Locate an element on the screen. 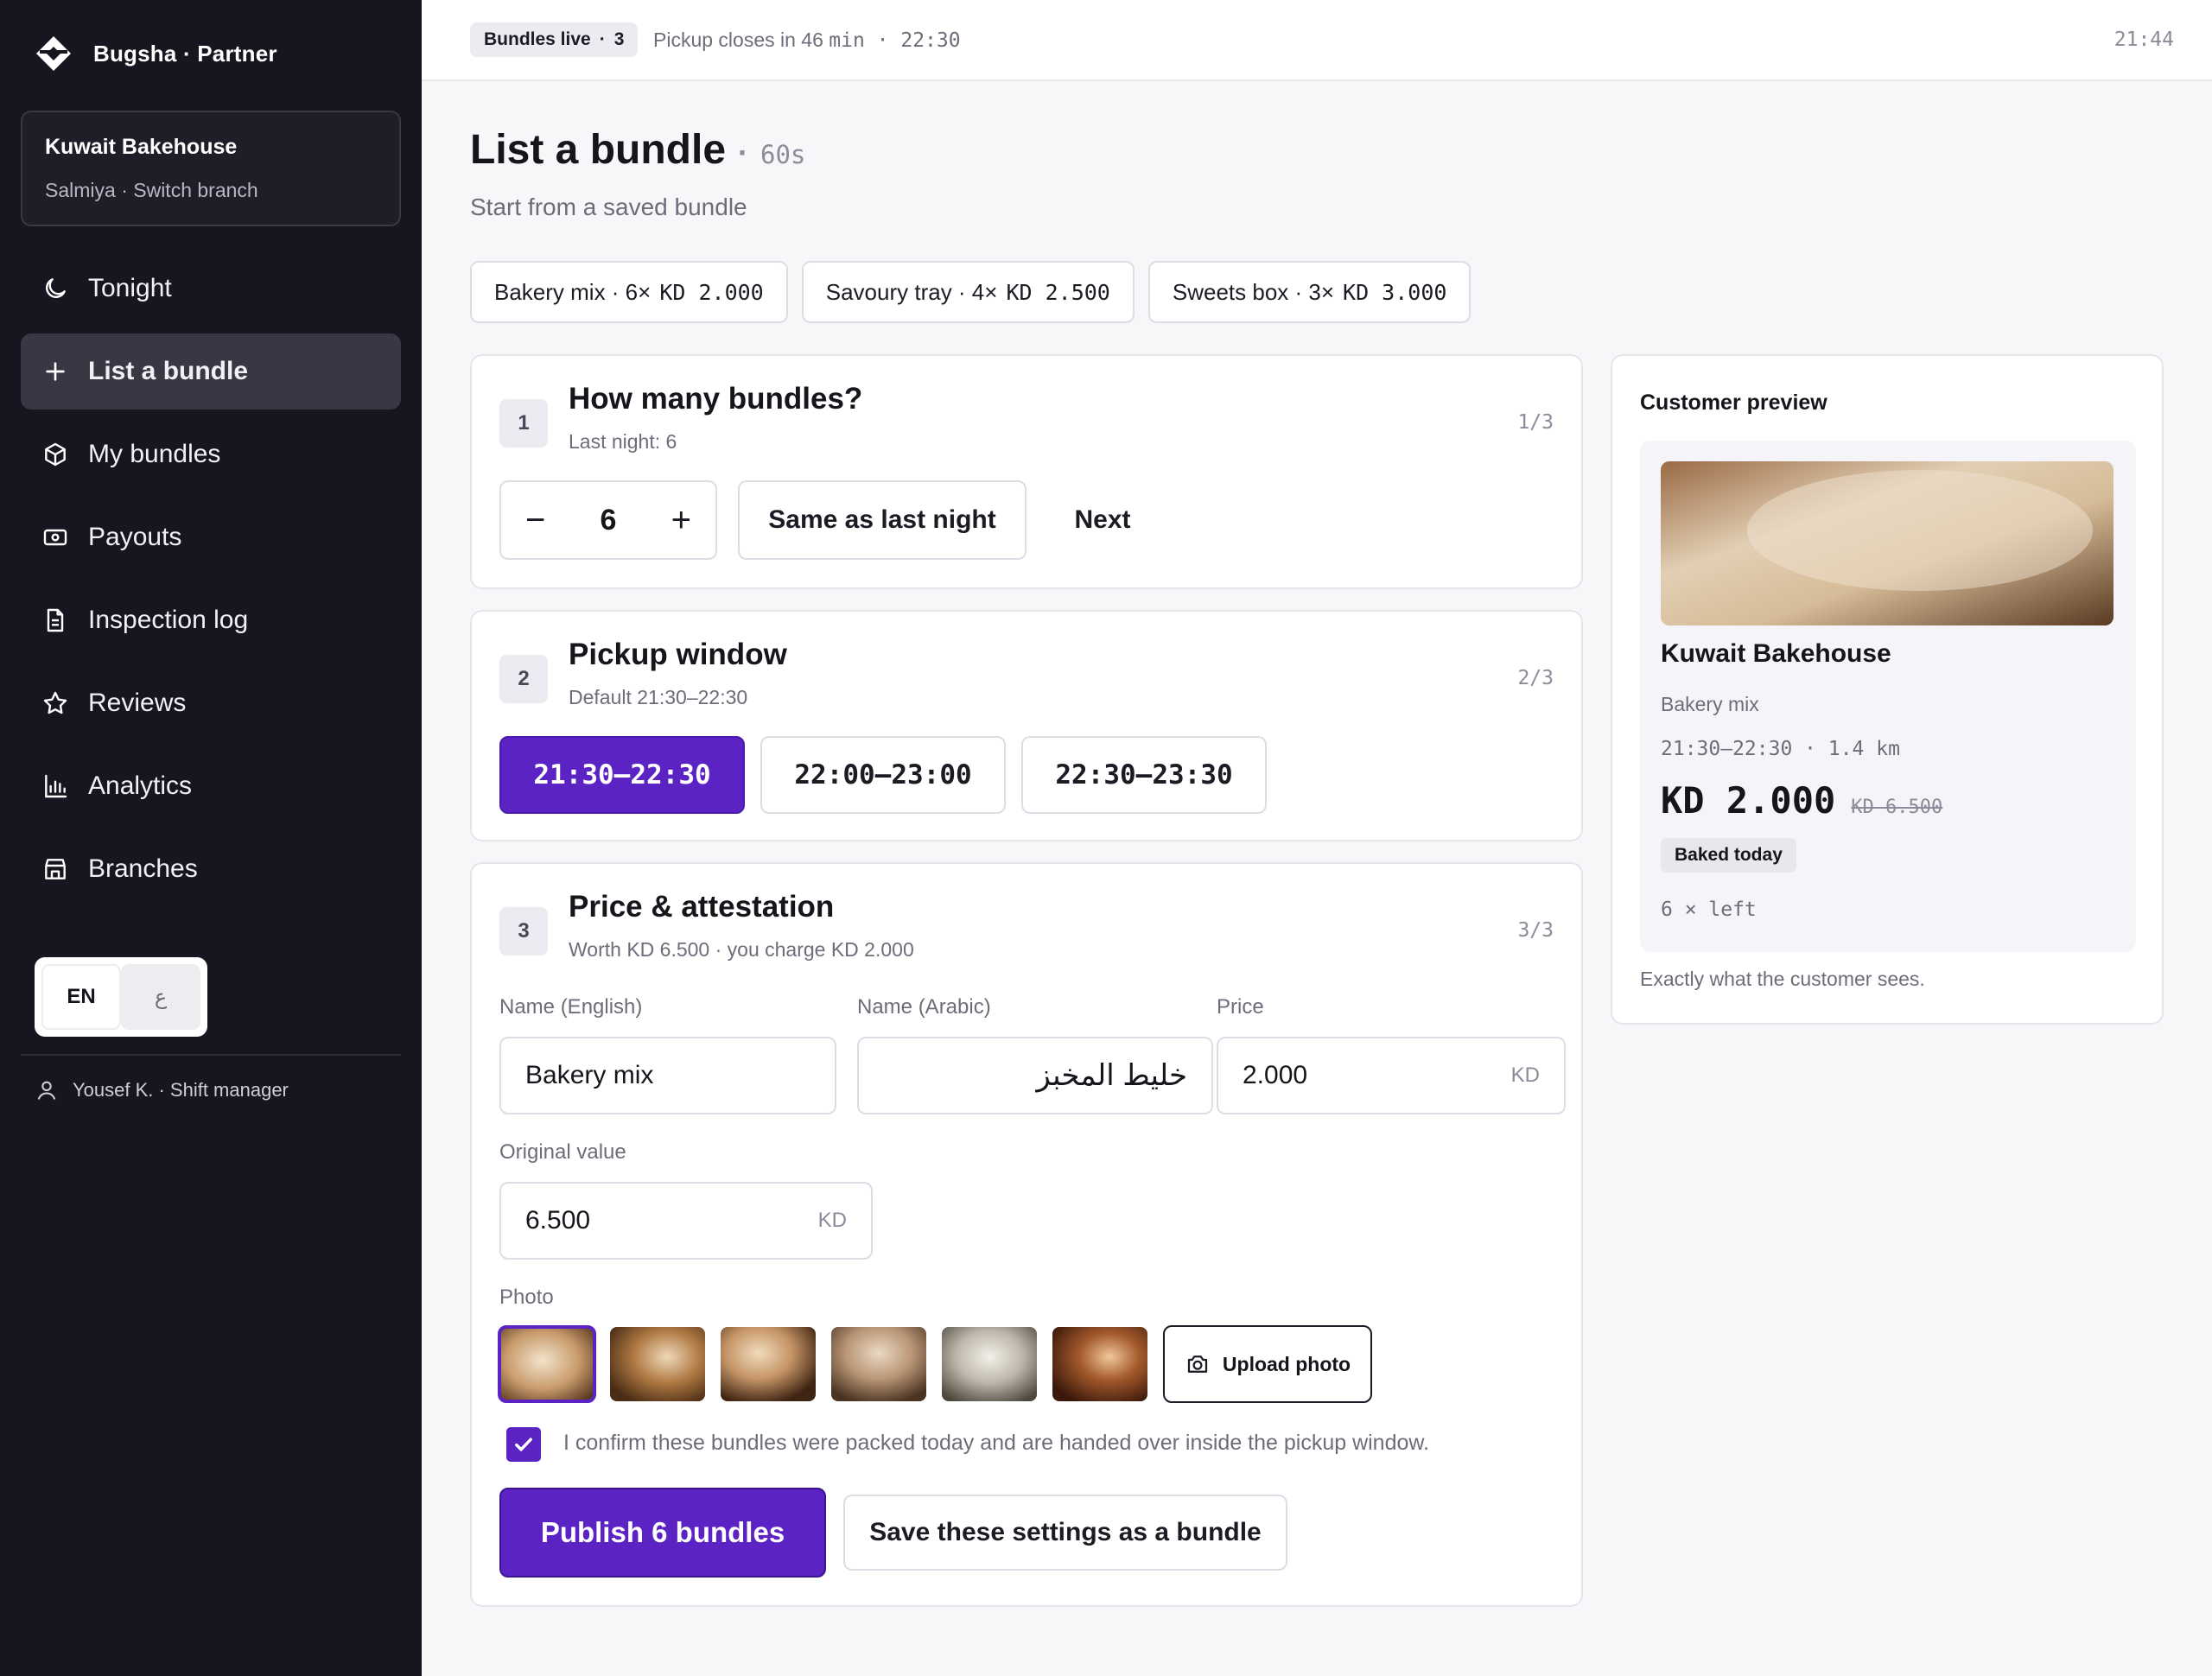 The width and height of the screenshot is (2212, 1676). language-toggle: EN ع is located at coordinates (121, 997).